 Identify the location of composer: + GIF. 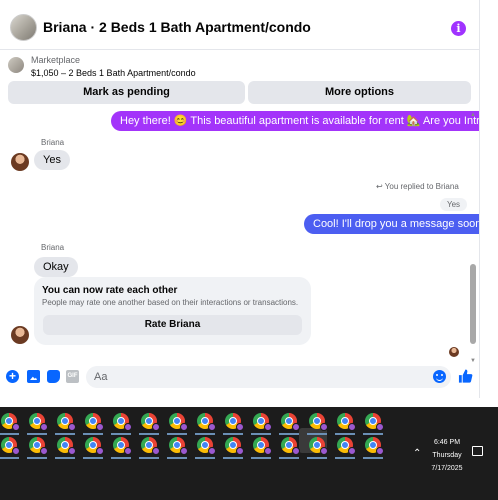
(239, 377).